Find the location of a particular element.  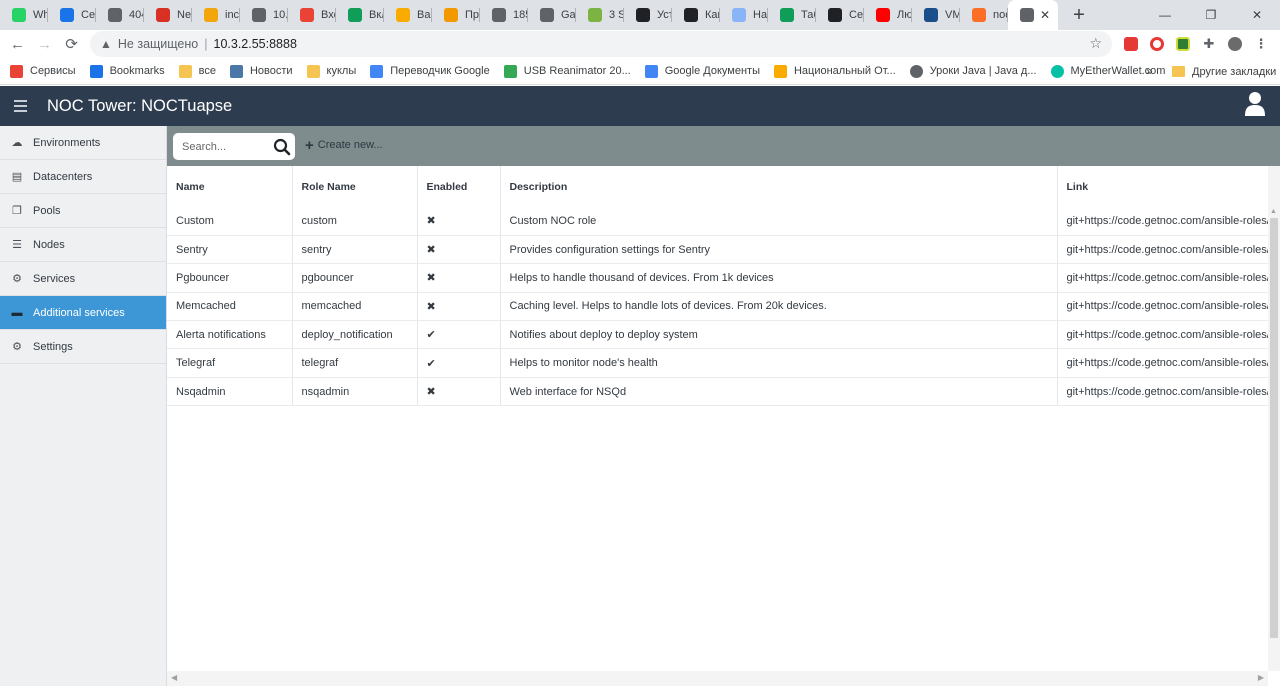

app-title: NOC Tower: NOCTuapse is located at coordinates (140, 105).